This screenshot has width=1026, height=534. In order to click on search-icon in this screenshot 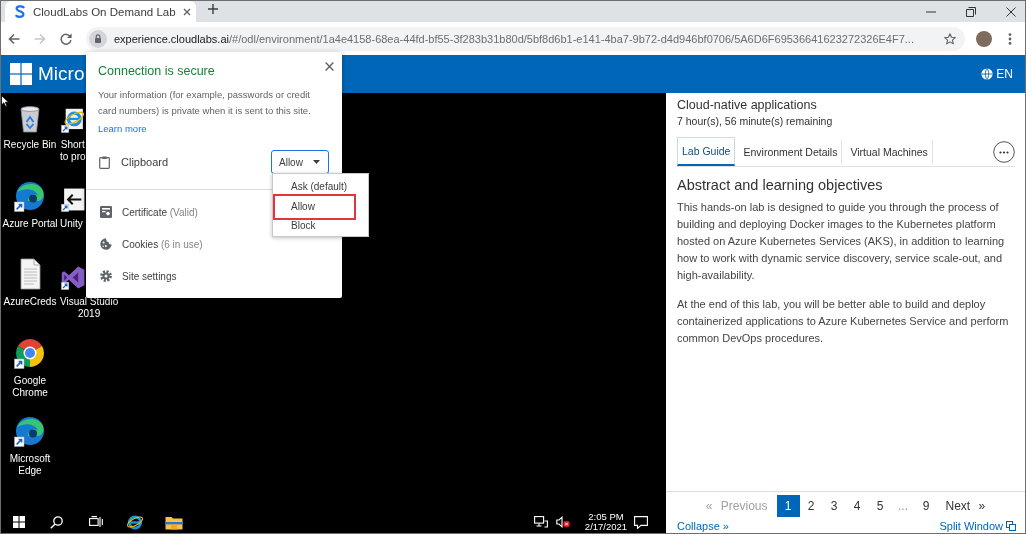, I will do `click(56, 522)`.